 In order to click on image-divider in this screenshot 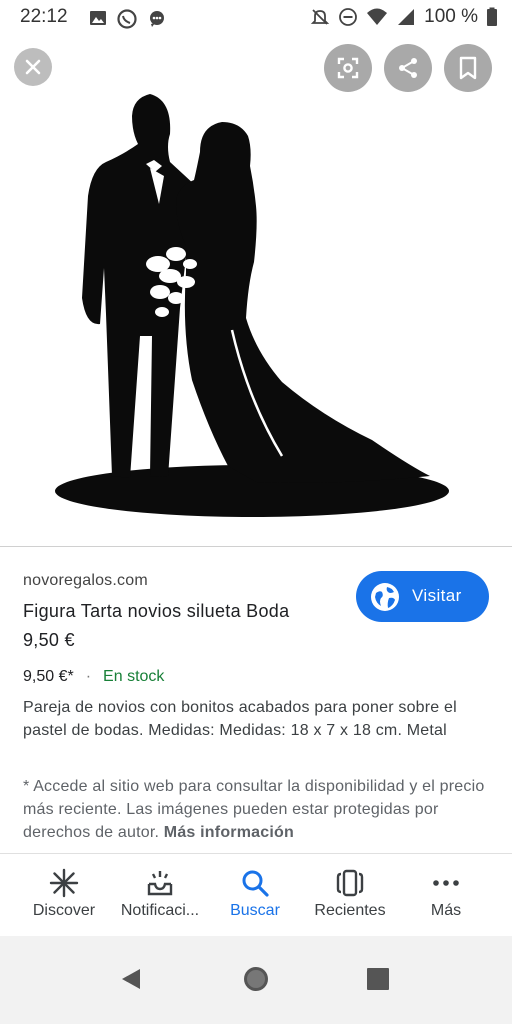, I will do `click(256, 546)`.